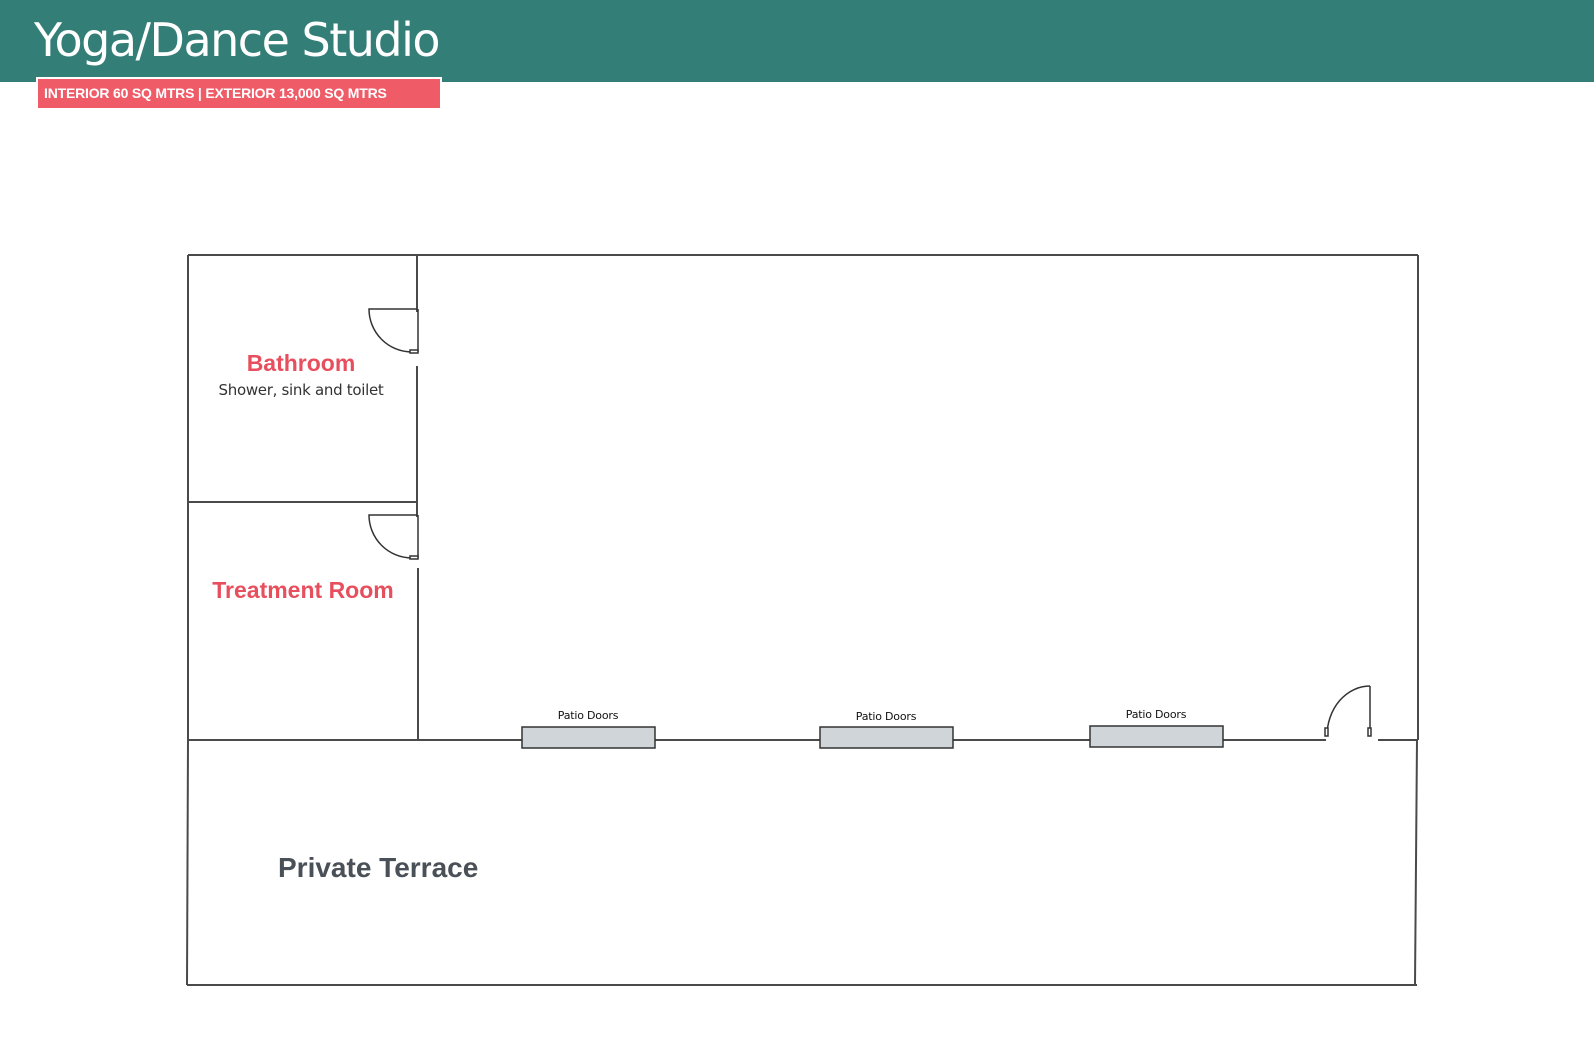  I want to click on patio-door-2-label: Patio Doors, so click(886, 716).